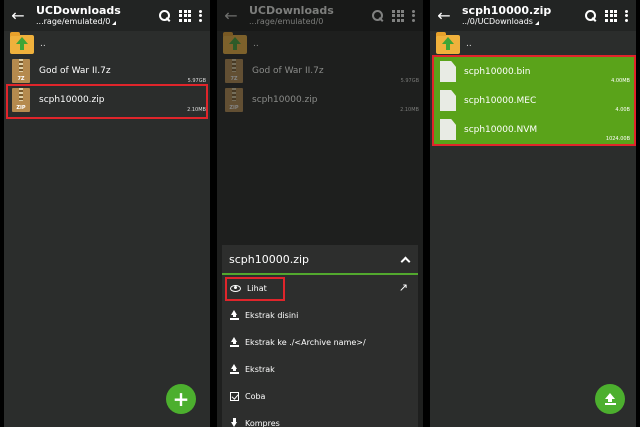 The image size is (640, 427). Describe the element at coordinates (320, 260) in the screenshot. I see `sheet-header: scph10000.zip` at that location.